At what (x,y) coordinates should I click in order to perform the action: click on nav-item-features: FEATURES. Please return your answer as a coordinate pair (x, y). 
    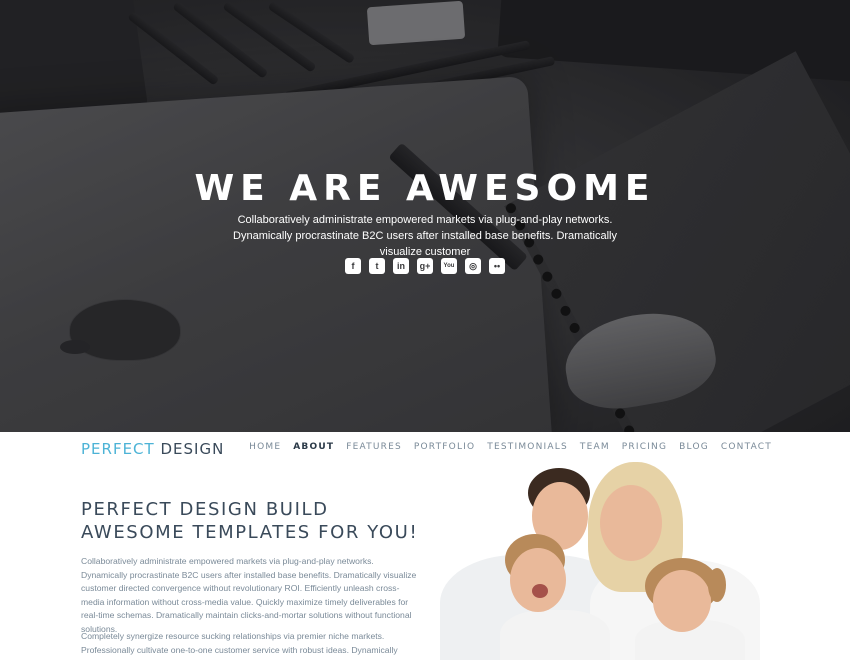
    Looking at the image, I should click on (374, 447).